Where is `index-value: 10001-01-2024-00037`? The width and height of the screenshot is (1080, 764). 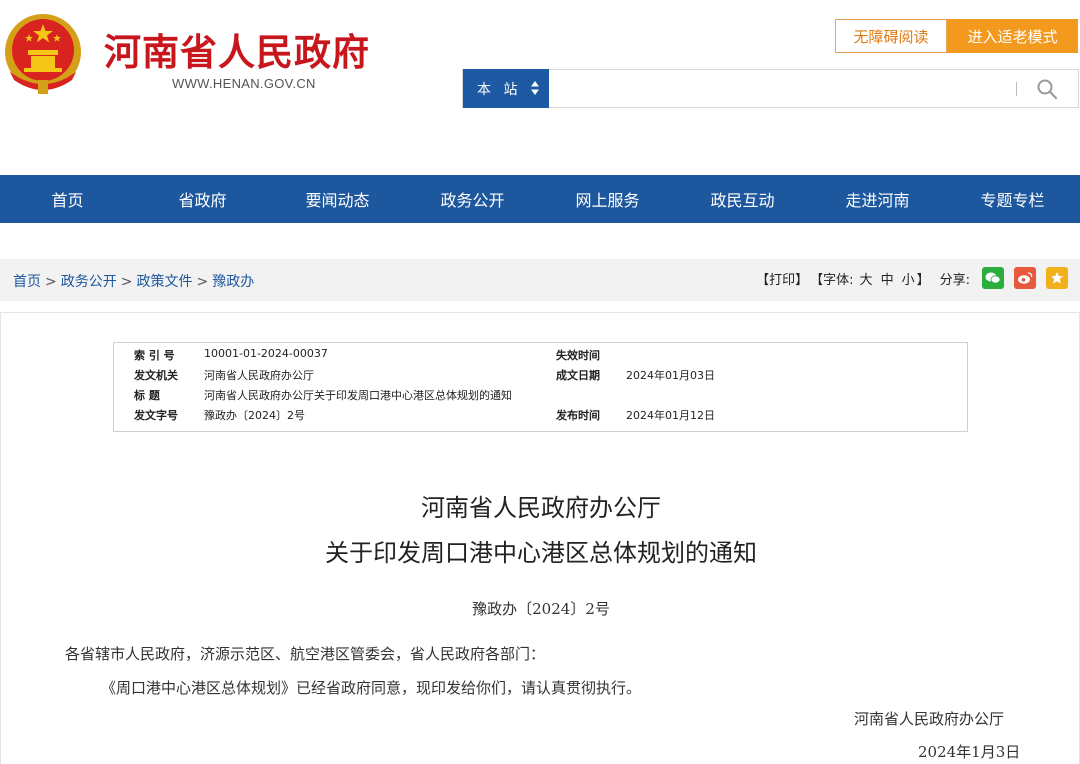 index-value: 10001-01-2024-00037 is located at coordinates (266, 353).